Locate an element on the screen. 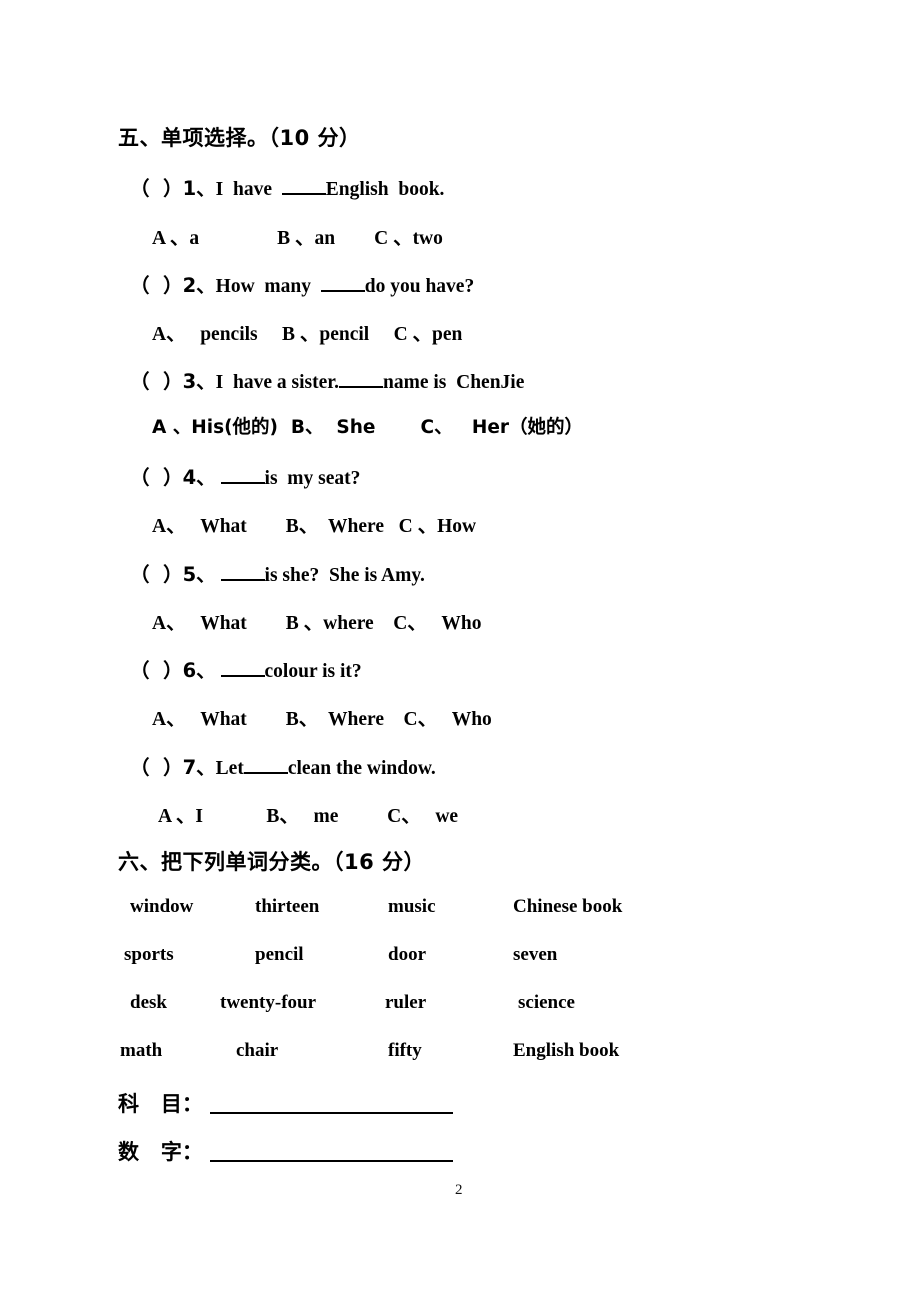 This screenshot has width=920, height=1302. question-2-stem-before: How many is located at coordinates (268, 286).